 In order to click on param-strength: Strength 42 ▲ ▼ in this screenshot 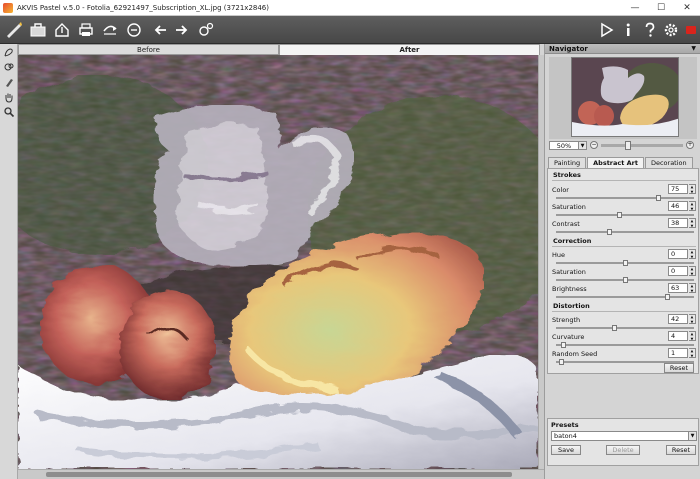, I will do `click(624, 322)`.